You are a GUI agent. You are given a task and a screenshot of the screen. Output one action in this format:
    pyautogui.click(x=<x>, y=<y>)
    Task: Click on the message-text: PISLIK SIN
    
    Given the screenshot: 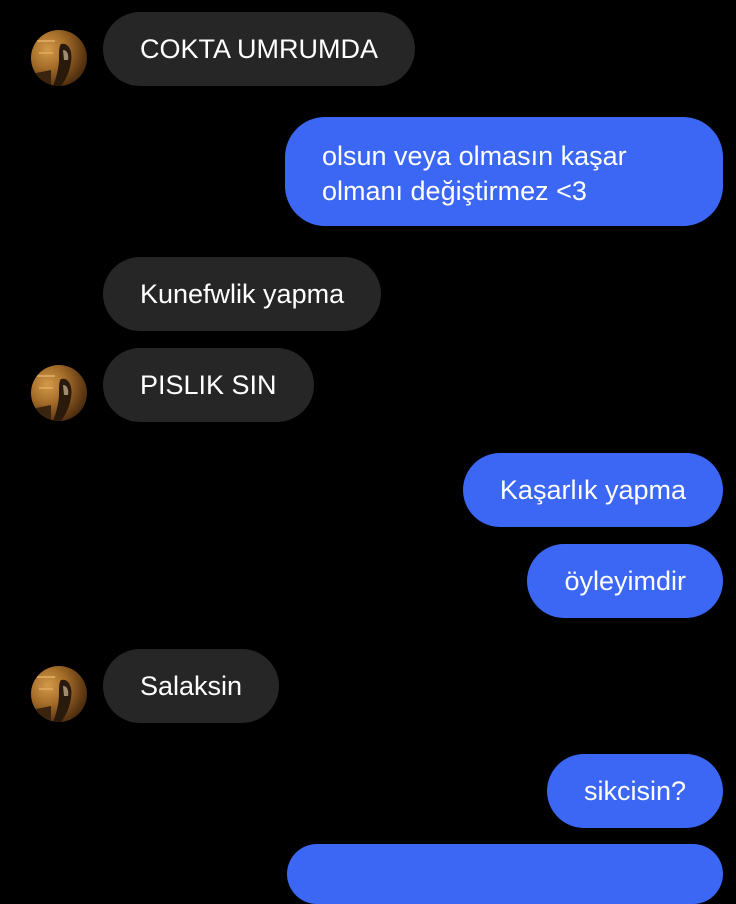 What is the action you would take?
    pyautogui.click(x=208, y=385)
    